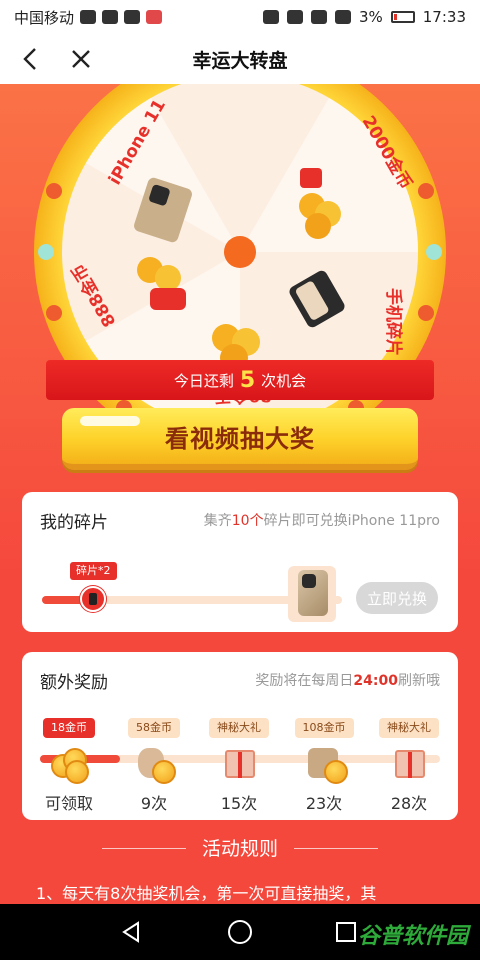 Image resolution: width=480 pixels, height=960 pixels. What do you see at coordinates (324, 728) in the screenshot?
I see `bonus-tag: 108金币` at bounding box center [324, 728].